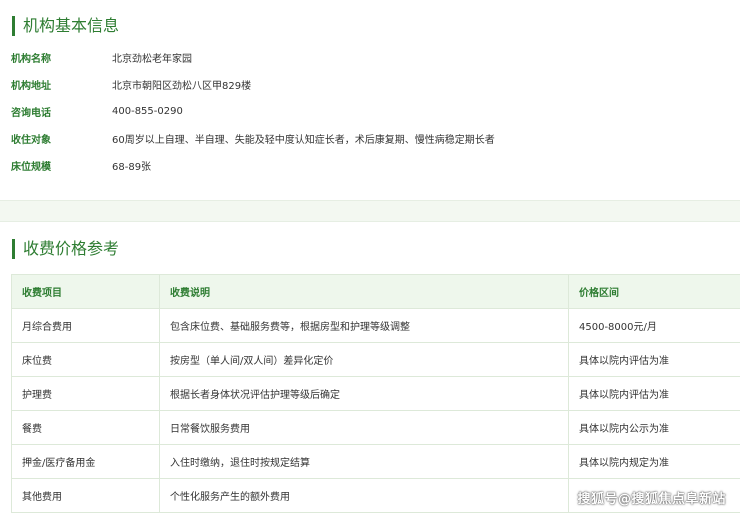 The width and height of the screenshot is (740, 515). Describe the element at coordinates (71, 25) in the screenshot. I see `org-info-title-text: 机构基本信息` at that location.